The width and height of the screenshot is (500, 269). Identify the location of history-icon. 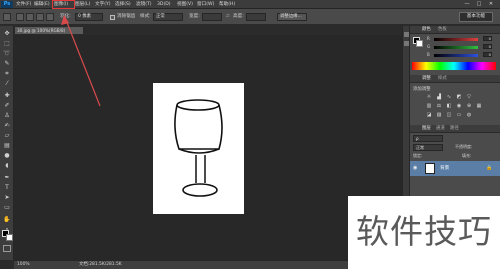
(406, 34).